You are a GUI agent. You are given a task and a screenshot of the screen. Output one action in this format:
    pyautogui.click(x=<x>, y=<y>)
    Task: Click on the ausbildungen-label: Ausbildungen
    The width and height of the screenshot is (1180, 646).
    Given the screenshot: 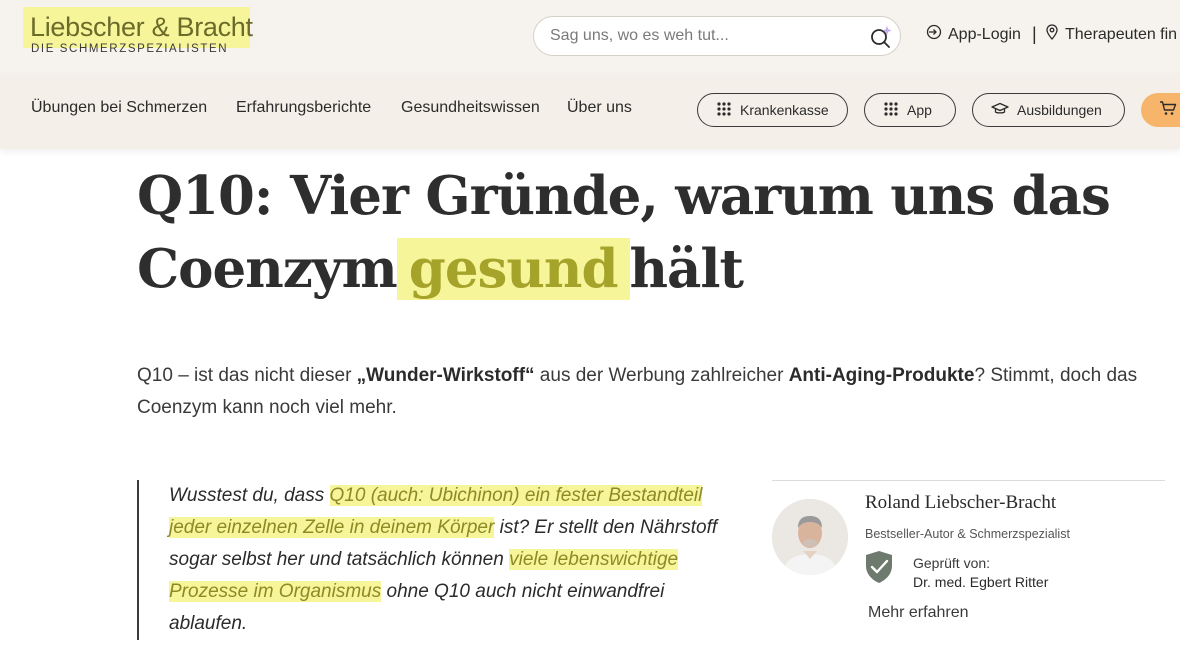 What is the action you would take?
    pyautogui.click(x=1059, y=110)
    